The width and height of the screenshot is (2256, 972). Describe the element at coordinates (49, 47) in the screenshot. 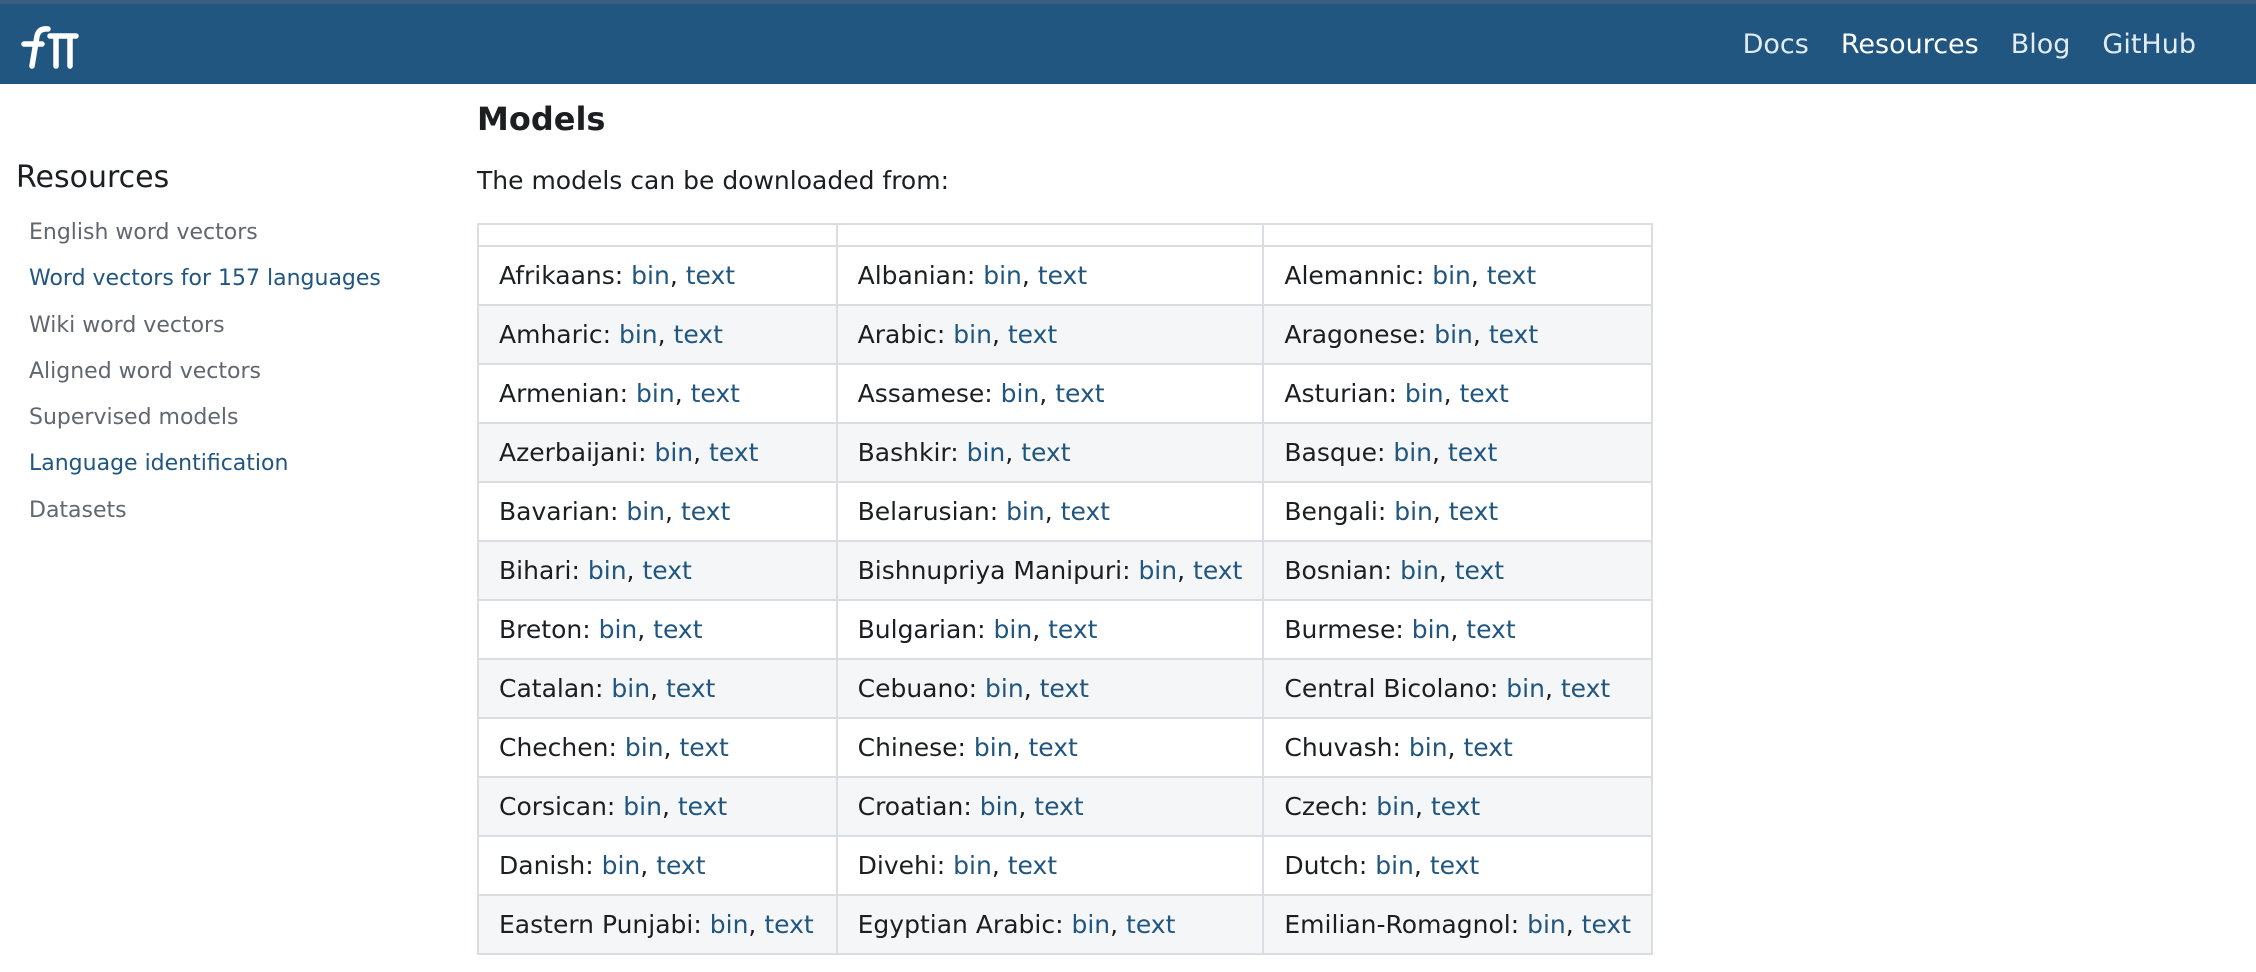

I see `fasttext-logo-icon` at that location.